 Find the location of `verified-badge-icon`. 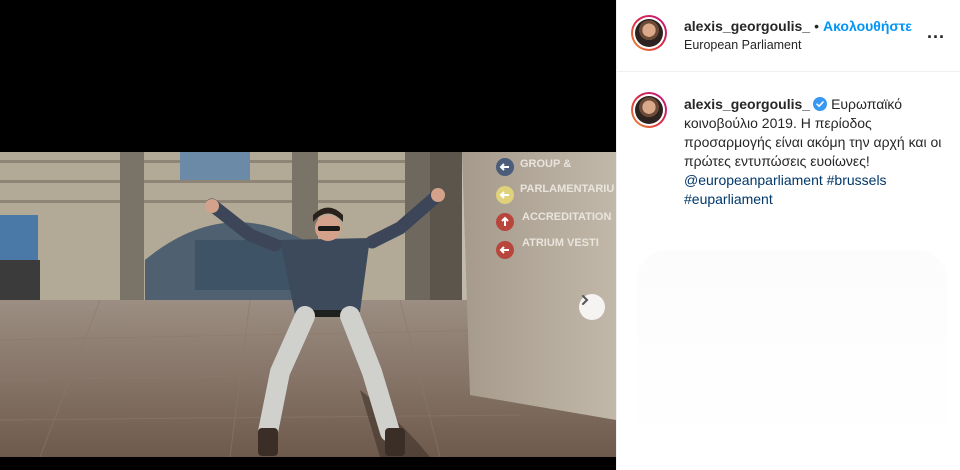

verified-badge-icon is located at coordinates (820, 104).